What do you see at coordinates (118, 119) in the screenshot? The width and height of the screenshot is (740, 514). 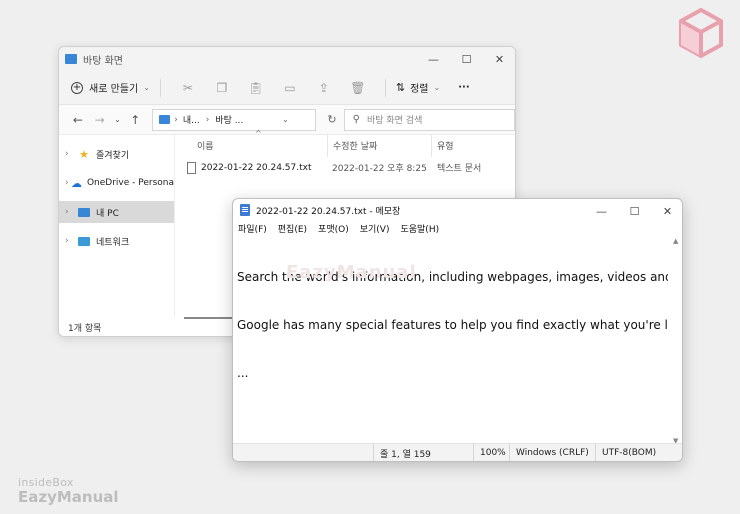 I see `recent-dropdown-icon: ⌄` at bounding box center [118, 119].